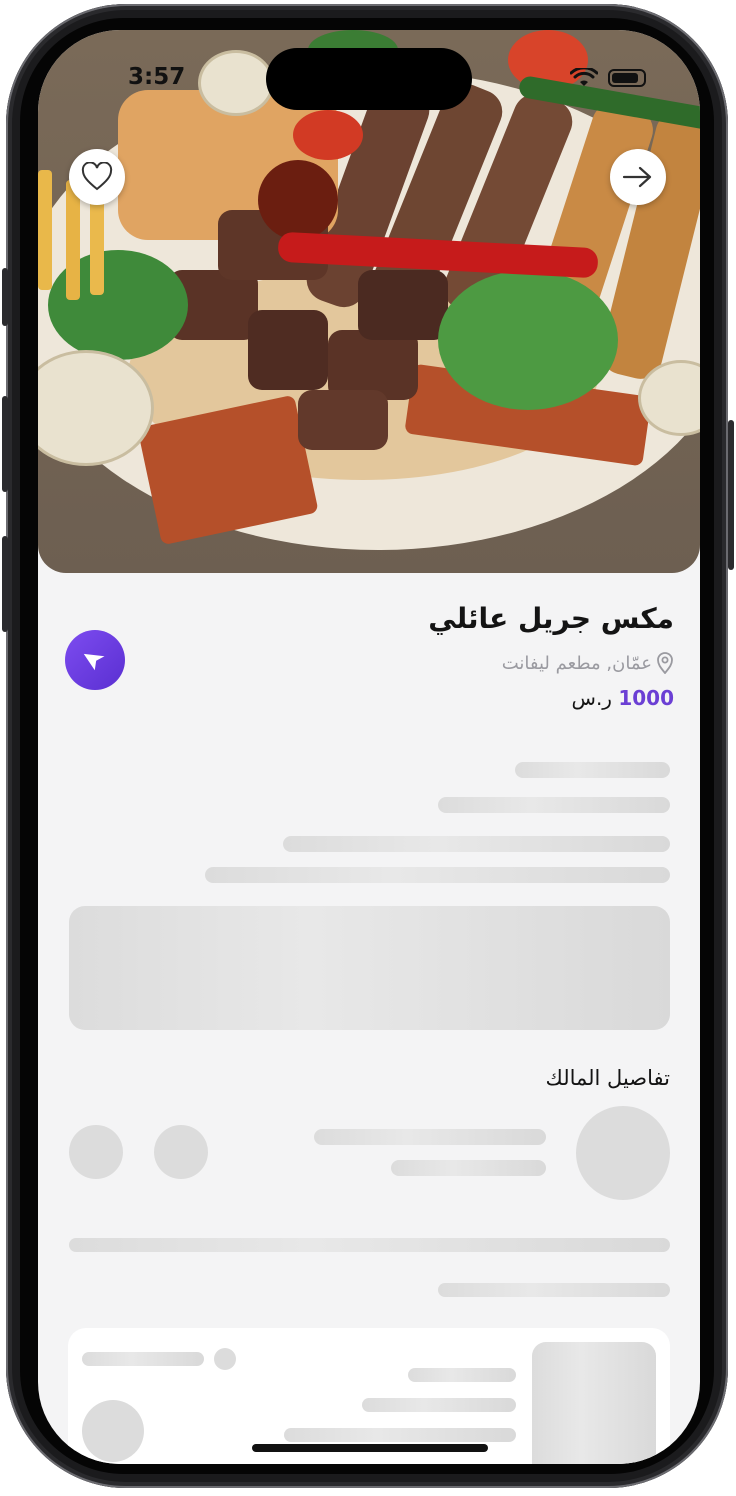 Image resolution: width=736 pixels, height=1496 pixels. I want to click on arrow-right-icon, so click(637, 177).